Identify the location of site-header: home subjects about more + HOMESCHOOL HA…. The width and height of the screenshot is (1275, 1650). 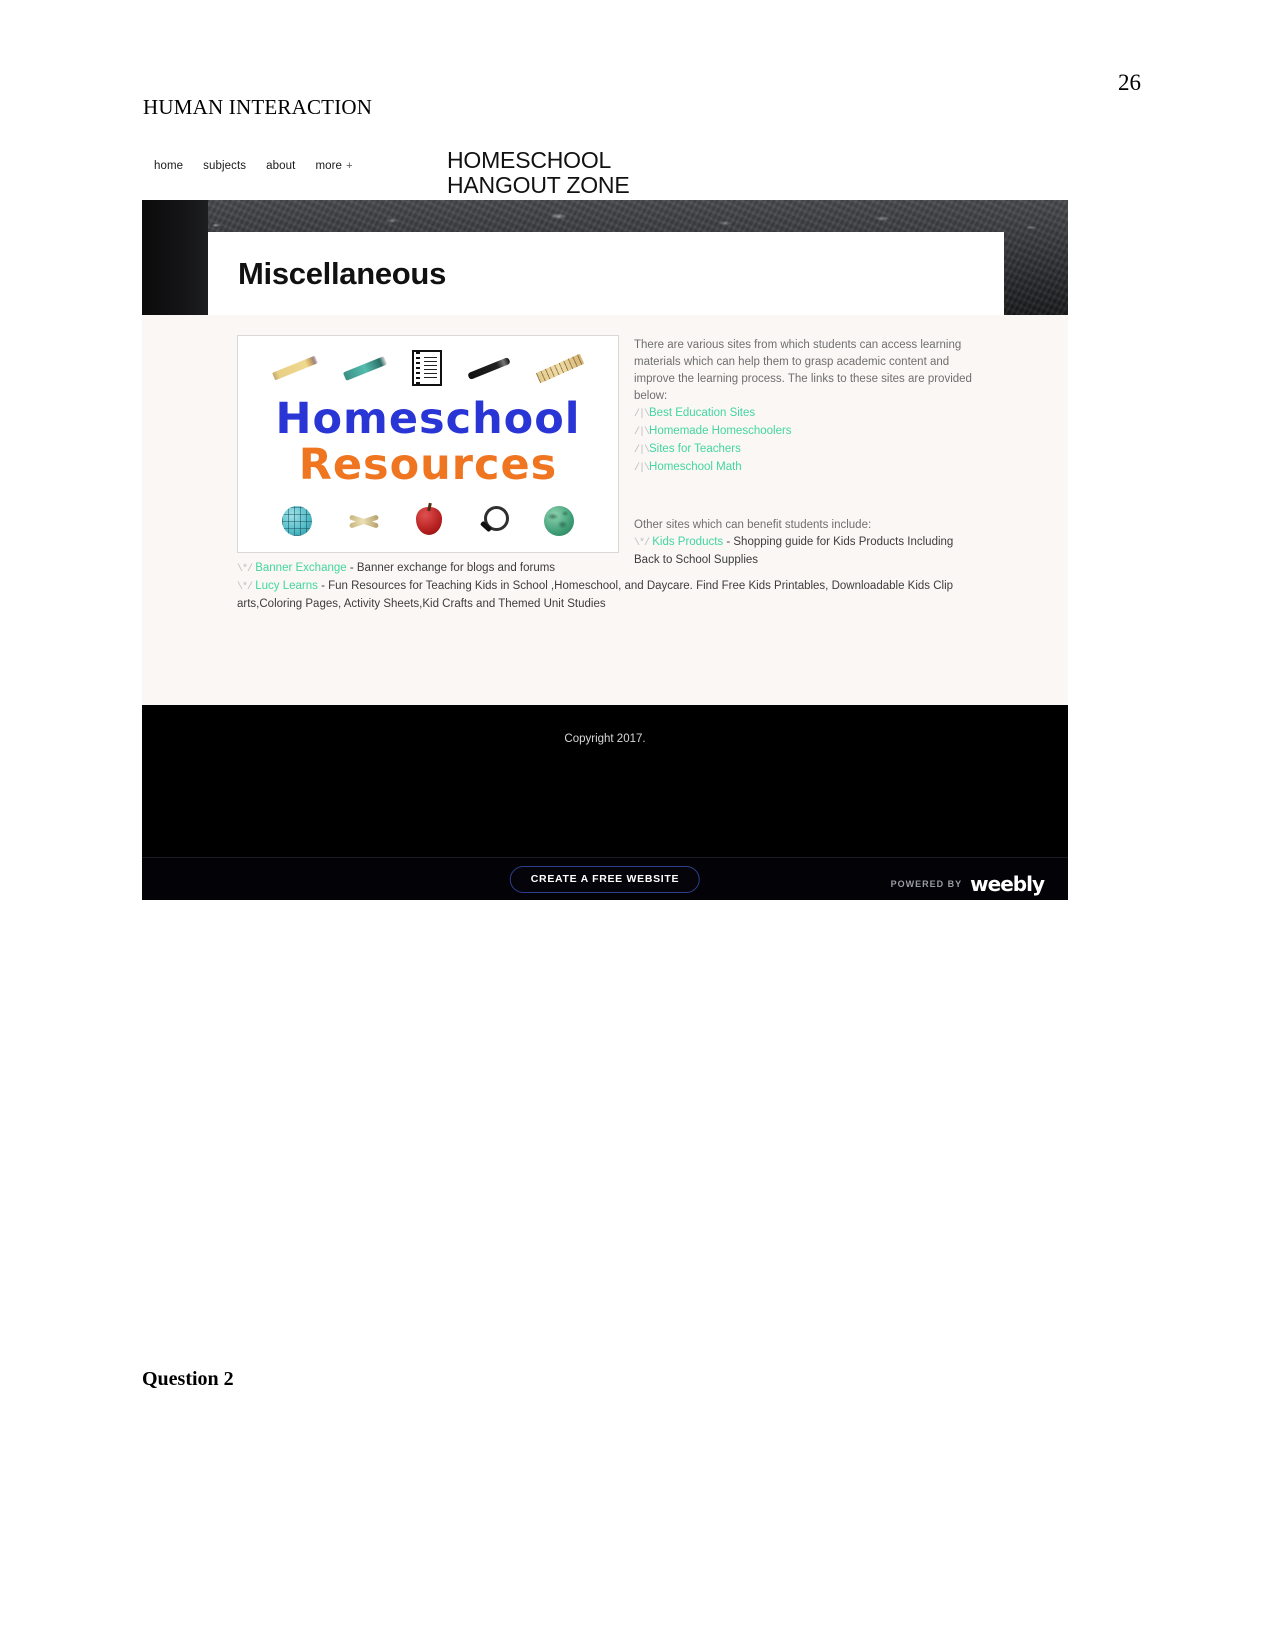
(605, 170).